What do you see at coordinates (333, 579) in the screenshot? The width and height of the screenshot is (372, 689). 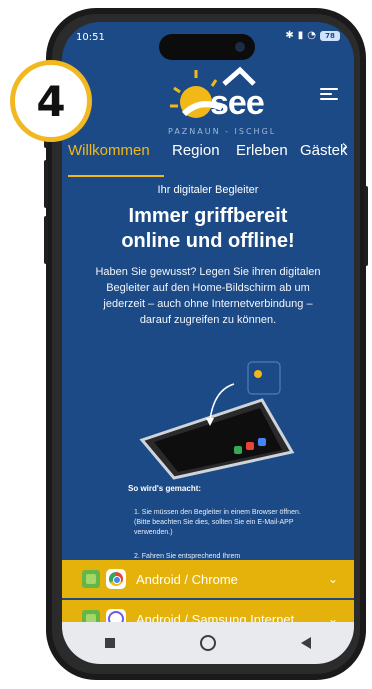 I see `chevron-down-icon: ⌄` at bounding box center [333, 579].